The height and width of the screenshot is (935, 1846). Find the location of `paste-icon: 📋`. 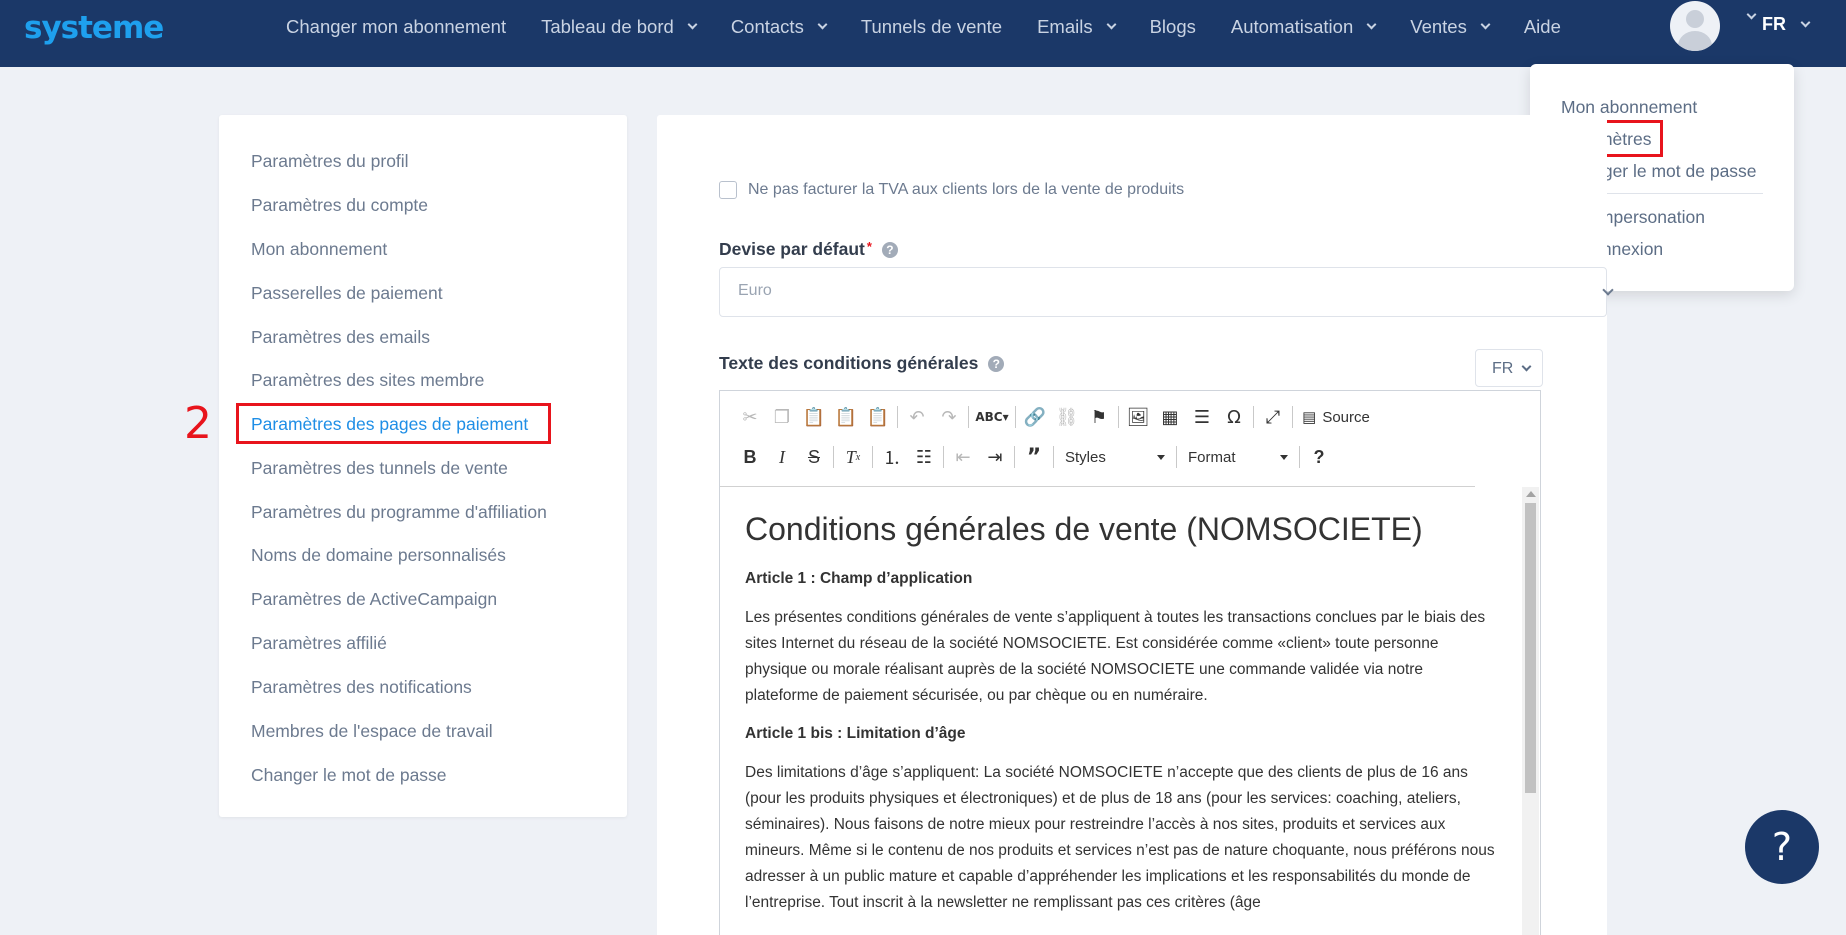

paste-icon: 📋 is located at coordinates (814, 417).